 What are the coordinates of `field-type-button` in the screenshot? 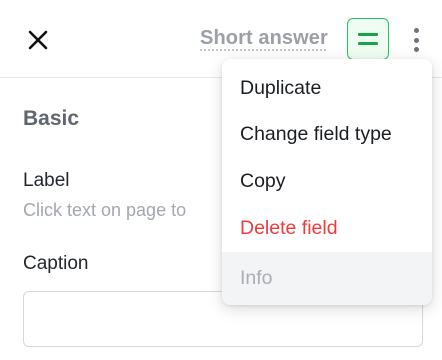 It's located at (368, 39).